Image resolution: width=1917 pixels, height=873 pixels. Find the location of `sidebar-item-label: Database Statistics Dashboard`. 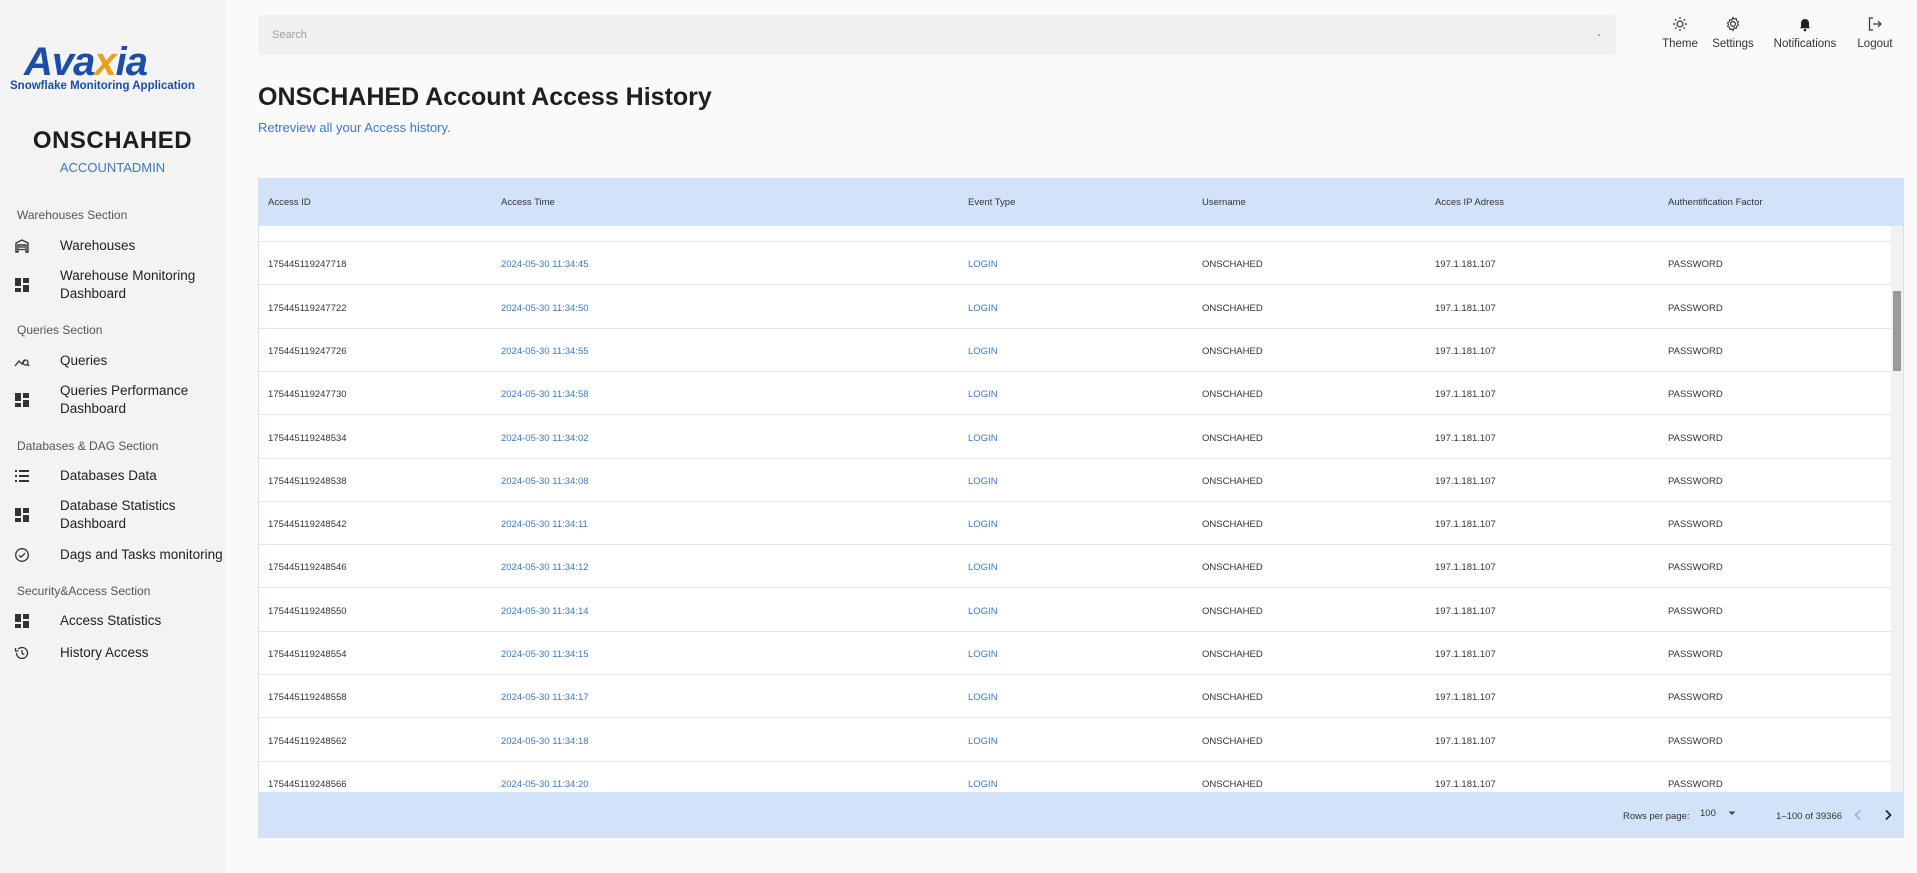

sidebar-item-label: Database Statistics Dashboard is located at coordinates (118, 514).